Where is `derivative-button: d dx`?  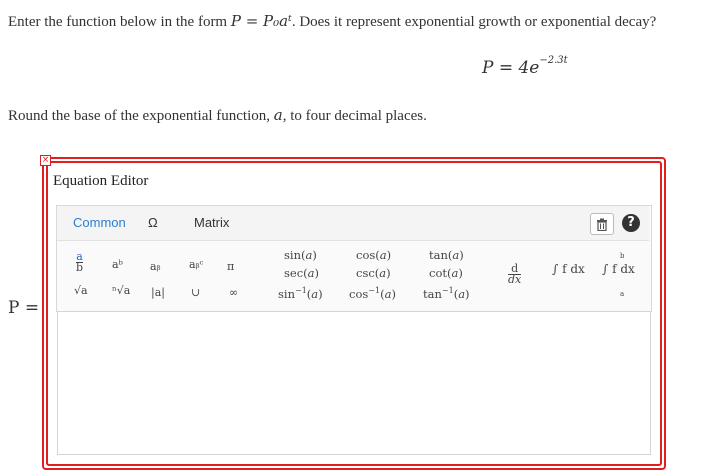 derivative-button: d dx is located at coordinates (515, 274).